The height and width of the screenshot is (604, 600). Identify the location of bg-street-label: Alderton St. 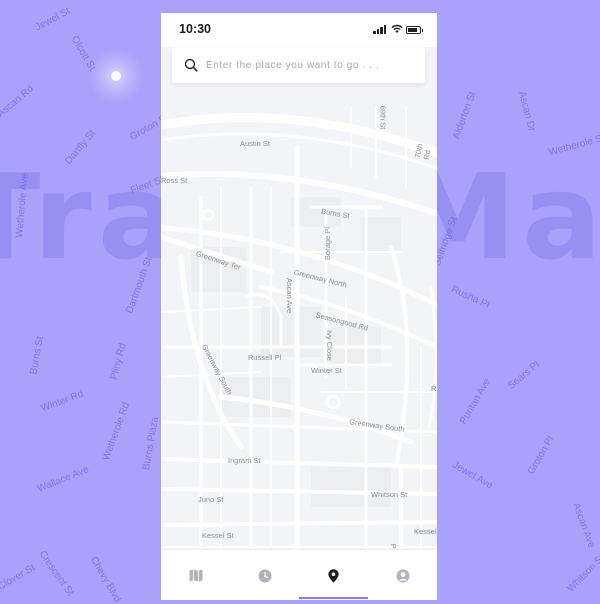
(465, 115).